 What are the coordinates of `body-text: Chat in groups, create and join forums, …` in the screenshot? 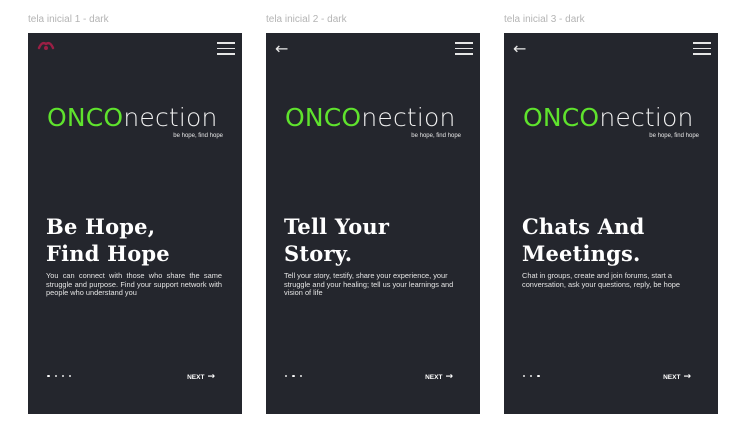 It's located at (601, 280).